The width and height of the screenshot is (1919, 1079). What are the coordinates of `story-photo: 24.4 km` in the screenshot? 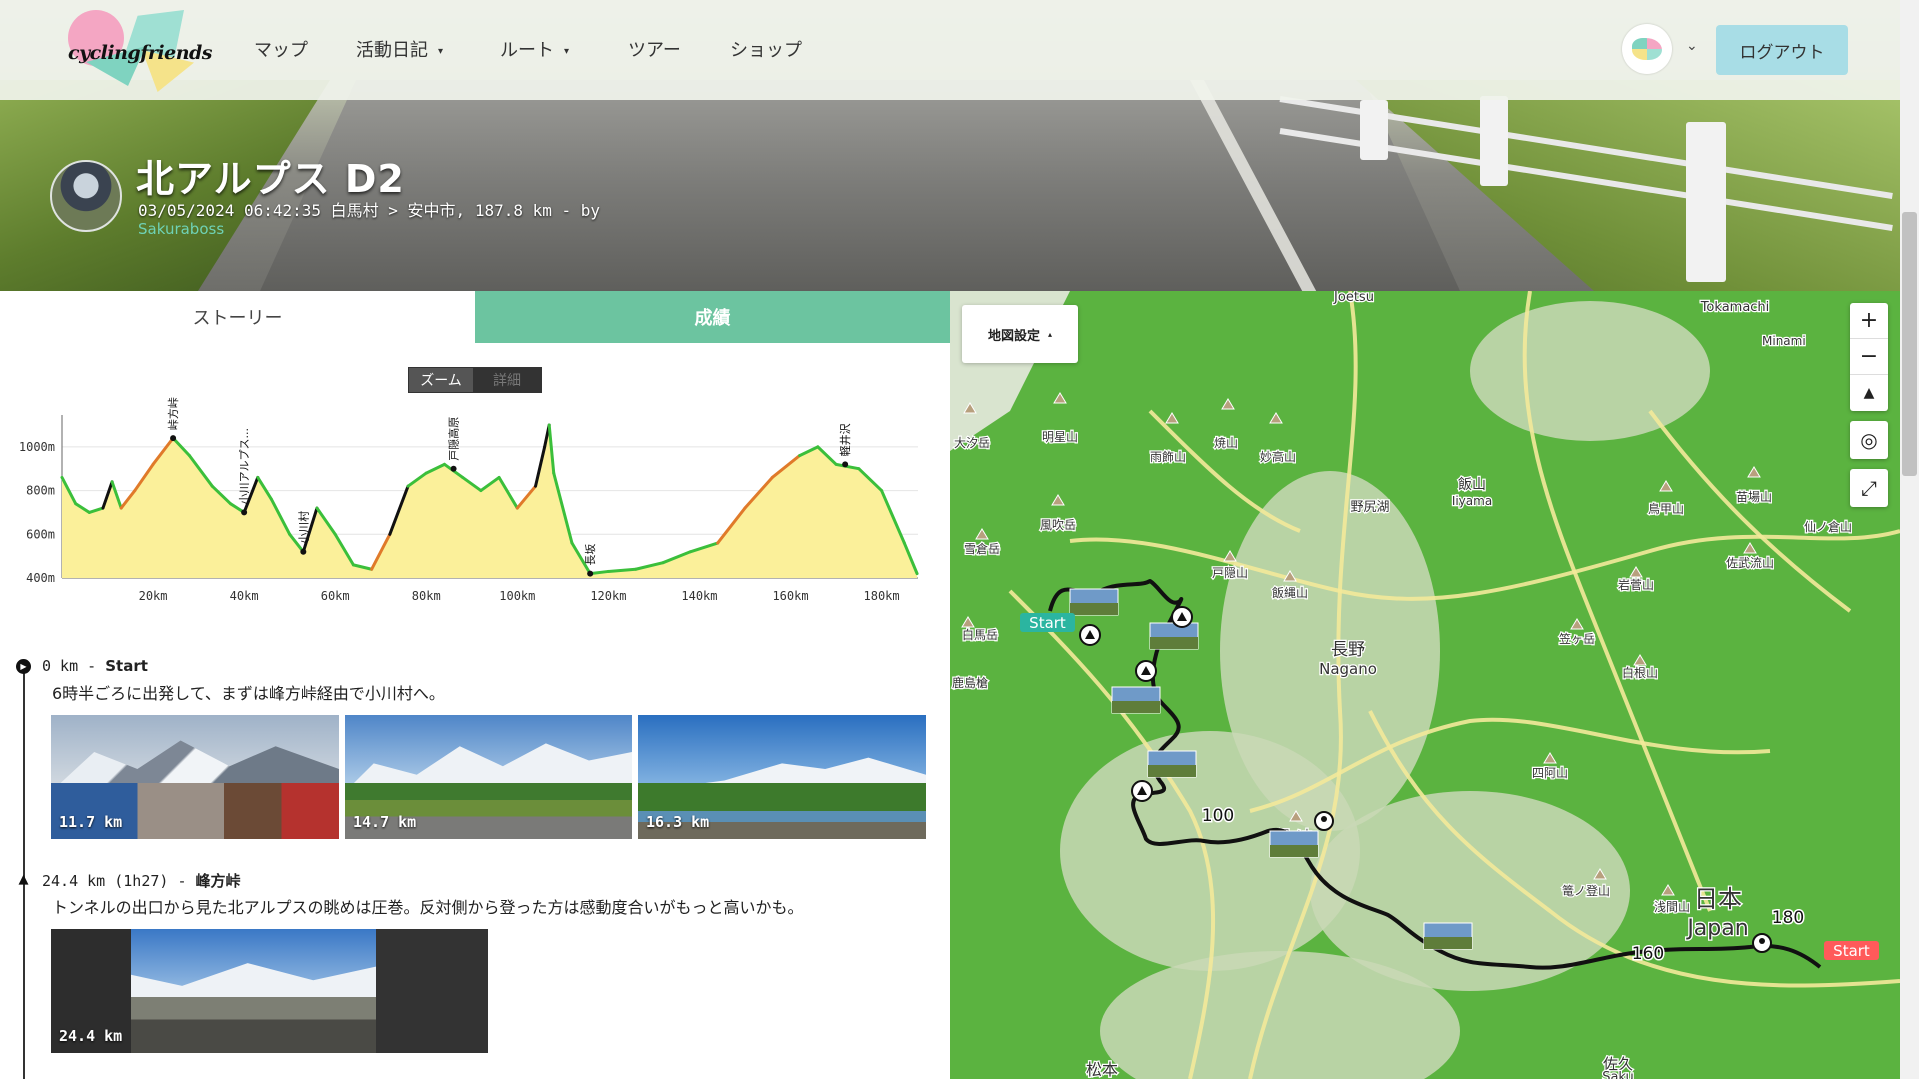 It's located at (269, 991).